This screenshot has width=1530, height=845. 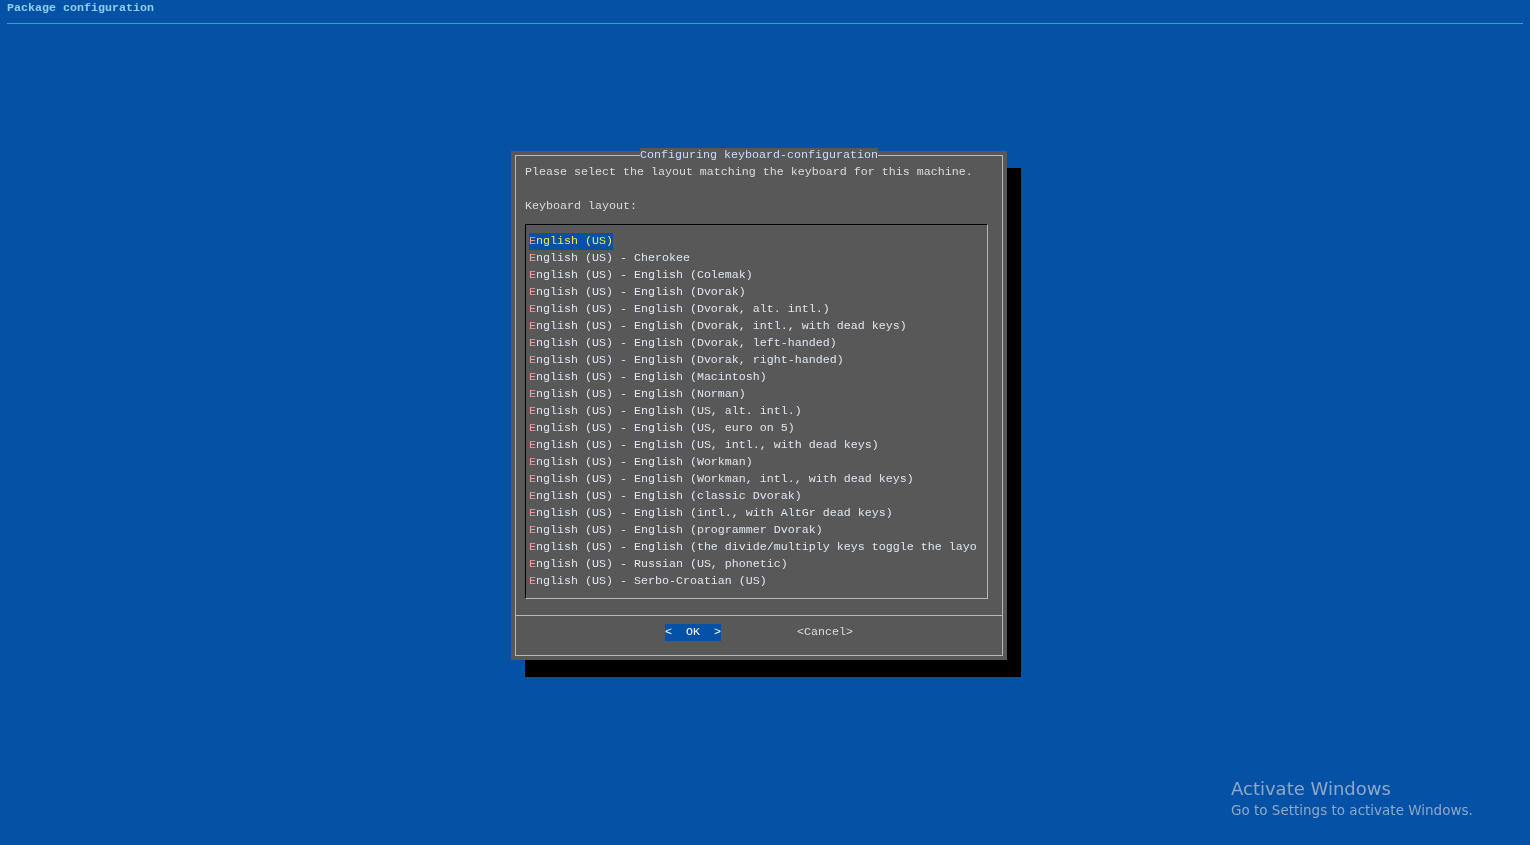 What do you see at coordinates (718, 326) in the screenshot?
I see `layout-option: English (US) - English (Dvorak, intl., with dead keys)` at bounding box center [718, 326].